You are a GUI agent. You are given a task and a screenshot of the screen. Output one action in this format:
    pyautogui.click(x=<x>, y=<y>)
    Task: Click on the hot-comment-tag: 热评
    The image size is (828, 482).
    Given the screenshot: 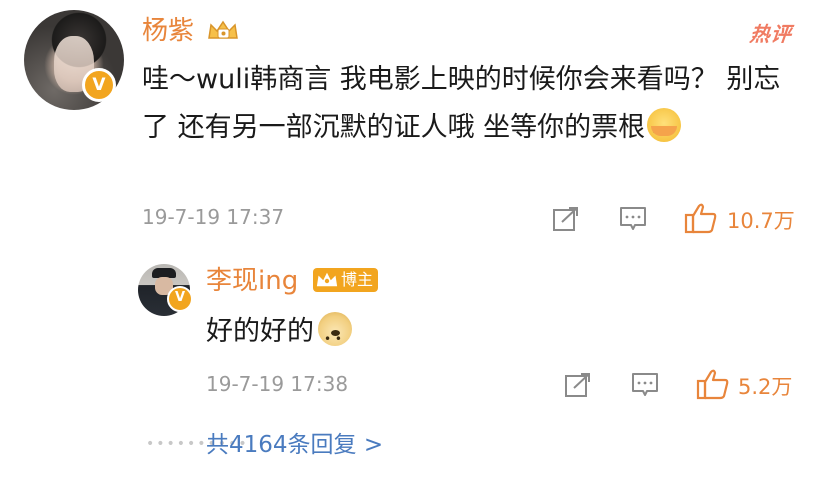 What is the action you would take?
    pyautogui.click(x=771, y=34)
    